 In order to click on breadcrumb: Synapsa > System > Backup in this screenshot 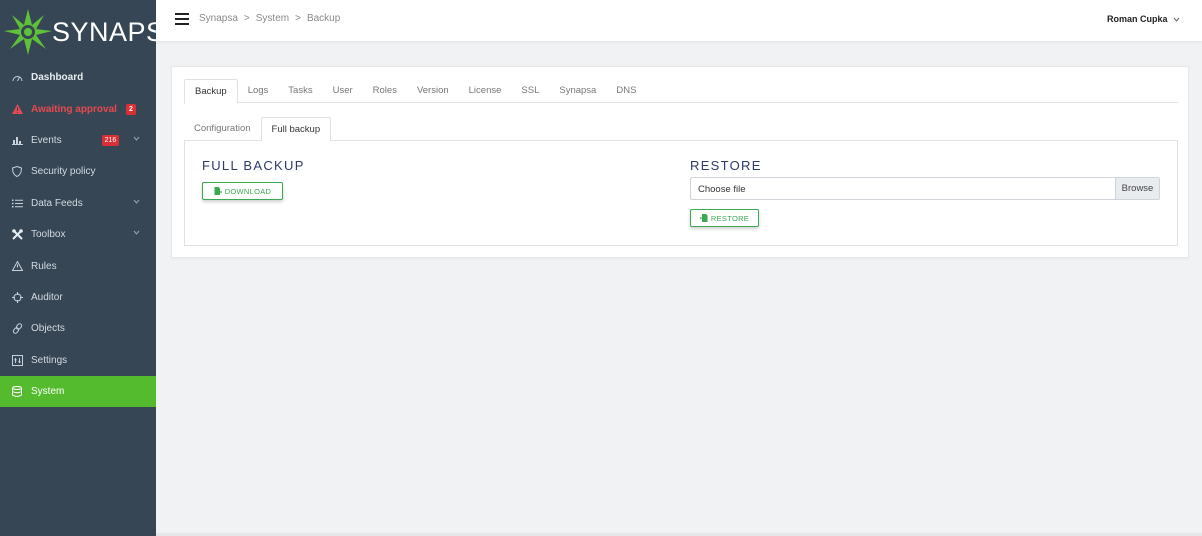, I will do `click(269, 18)`.